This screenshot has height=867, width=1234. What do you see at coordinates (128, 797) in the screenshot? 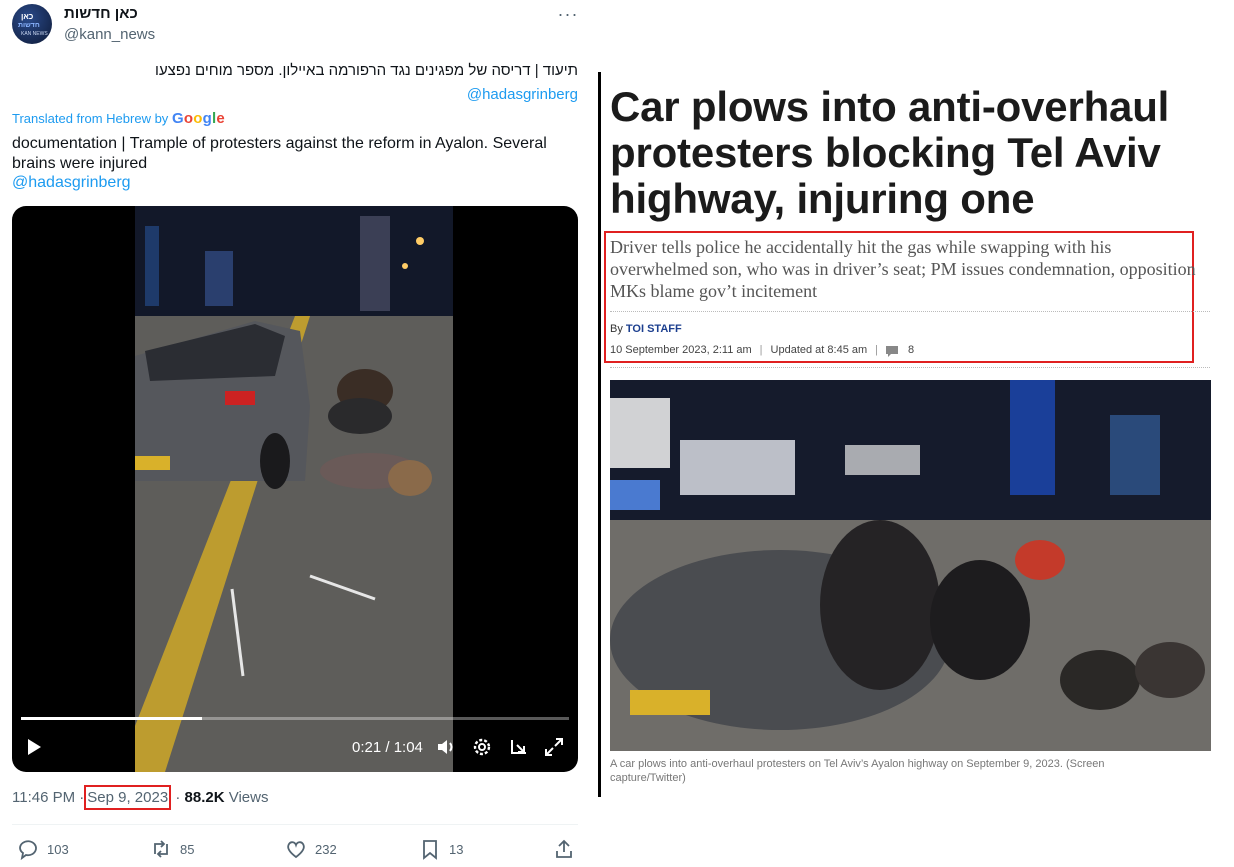
I see `tweet-date: Sep 9, 2023` at bounding box center [128, 797].